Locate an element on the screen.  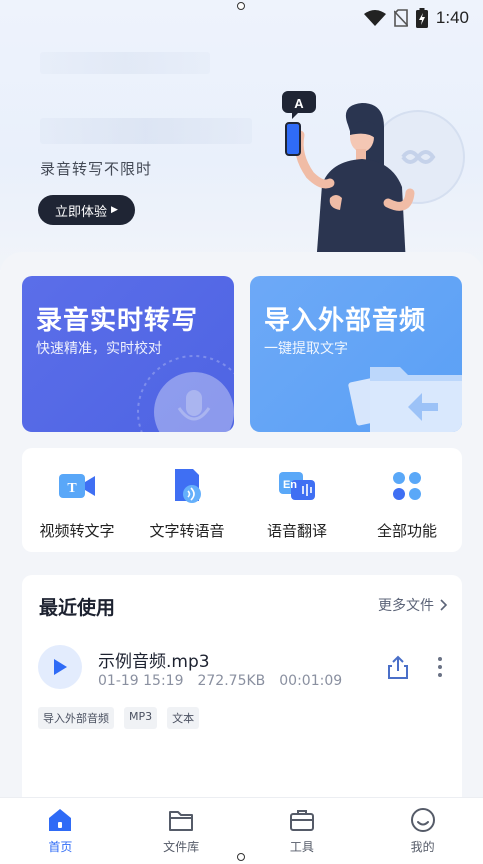
tool-voice-translate: En 语音翻译 is located at coordinates (297, 503).